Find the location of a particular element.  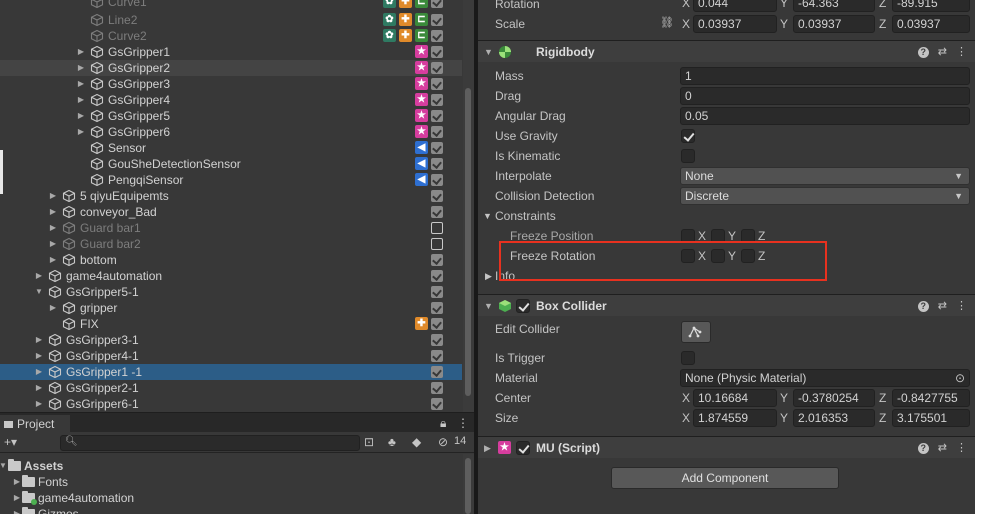

filter-by-label-icon: ♣ is located at coordinates (392, 442).